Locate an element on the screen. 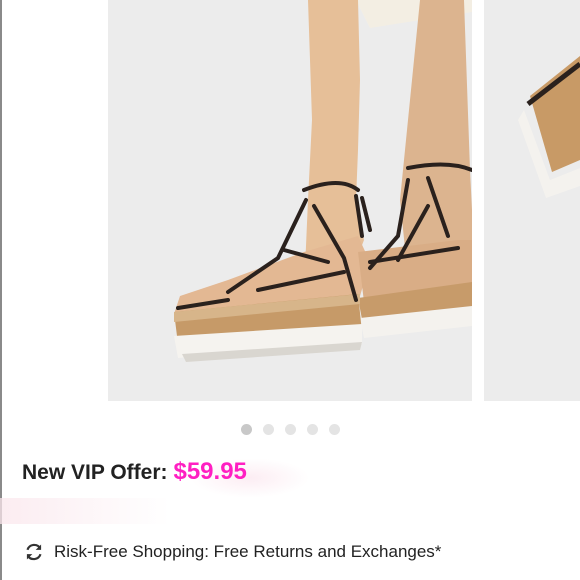 Image resolution: width=580 pixels, height=580 pixels. vip-offer: New VIP Offer: $59.95 is located at coordinates (134, 476).